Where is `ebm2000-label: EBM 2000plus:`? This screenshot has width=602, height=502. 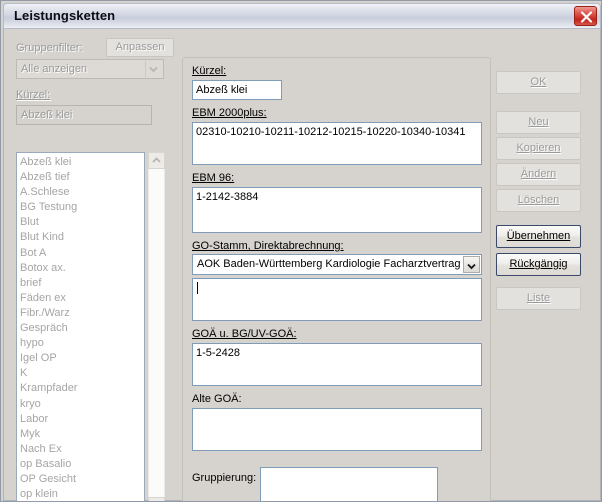 ebm2000-label: EBM 2000plus: is located at coordinates (229, 113).